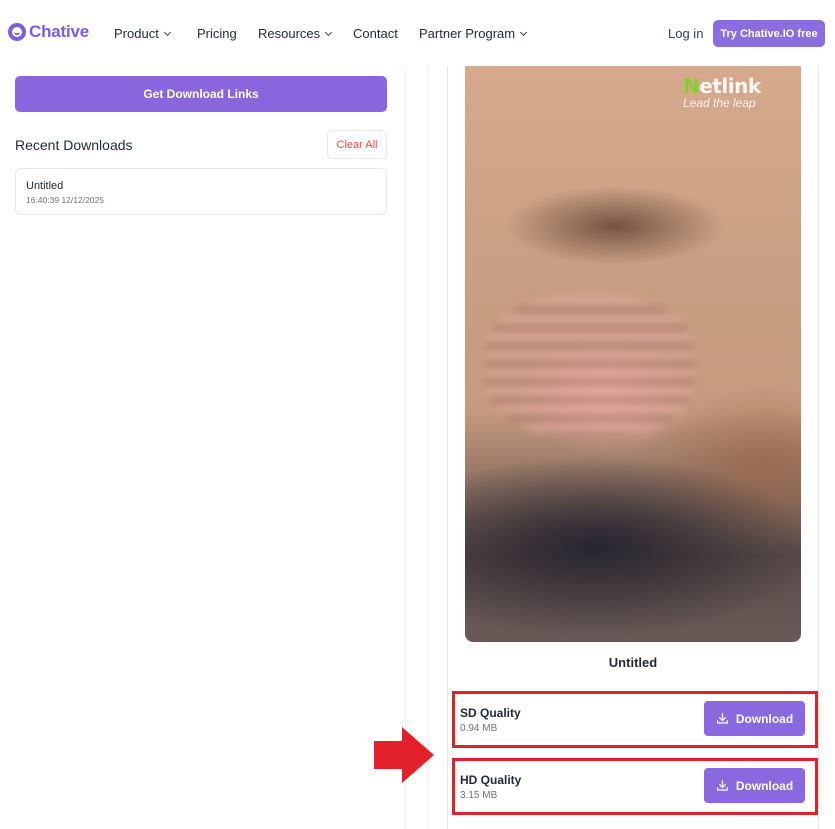 The width and height of the screenshot is (835, 829). What do you see at coordinates (491, 780) in the screenshot?
I see `quality-label: HD Quality` at bounding box center [491, 780].